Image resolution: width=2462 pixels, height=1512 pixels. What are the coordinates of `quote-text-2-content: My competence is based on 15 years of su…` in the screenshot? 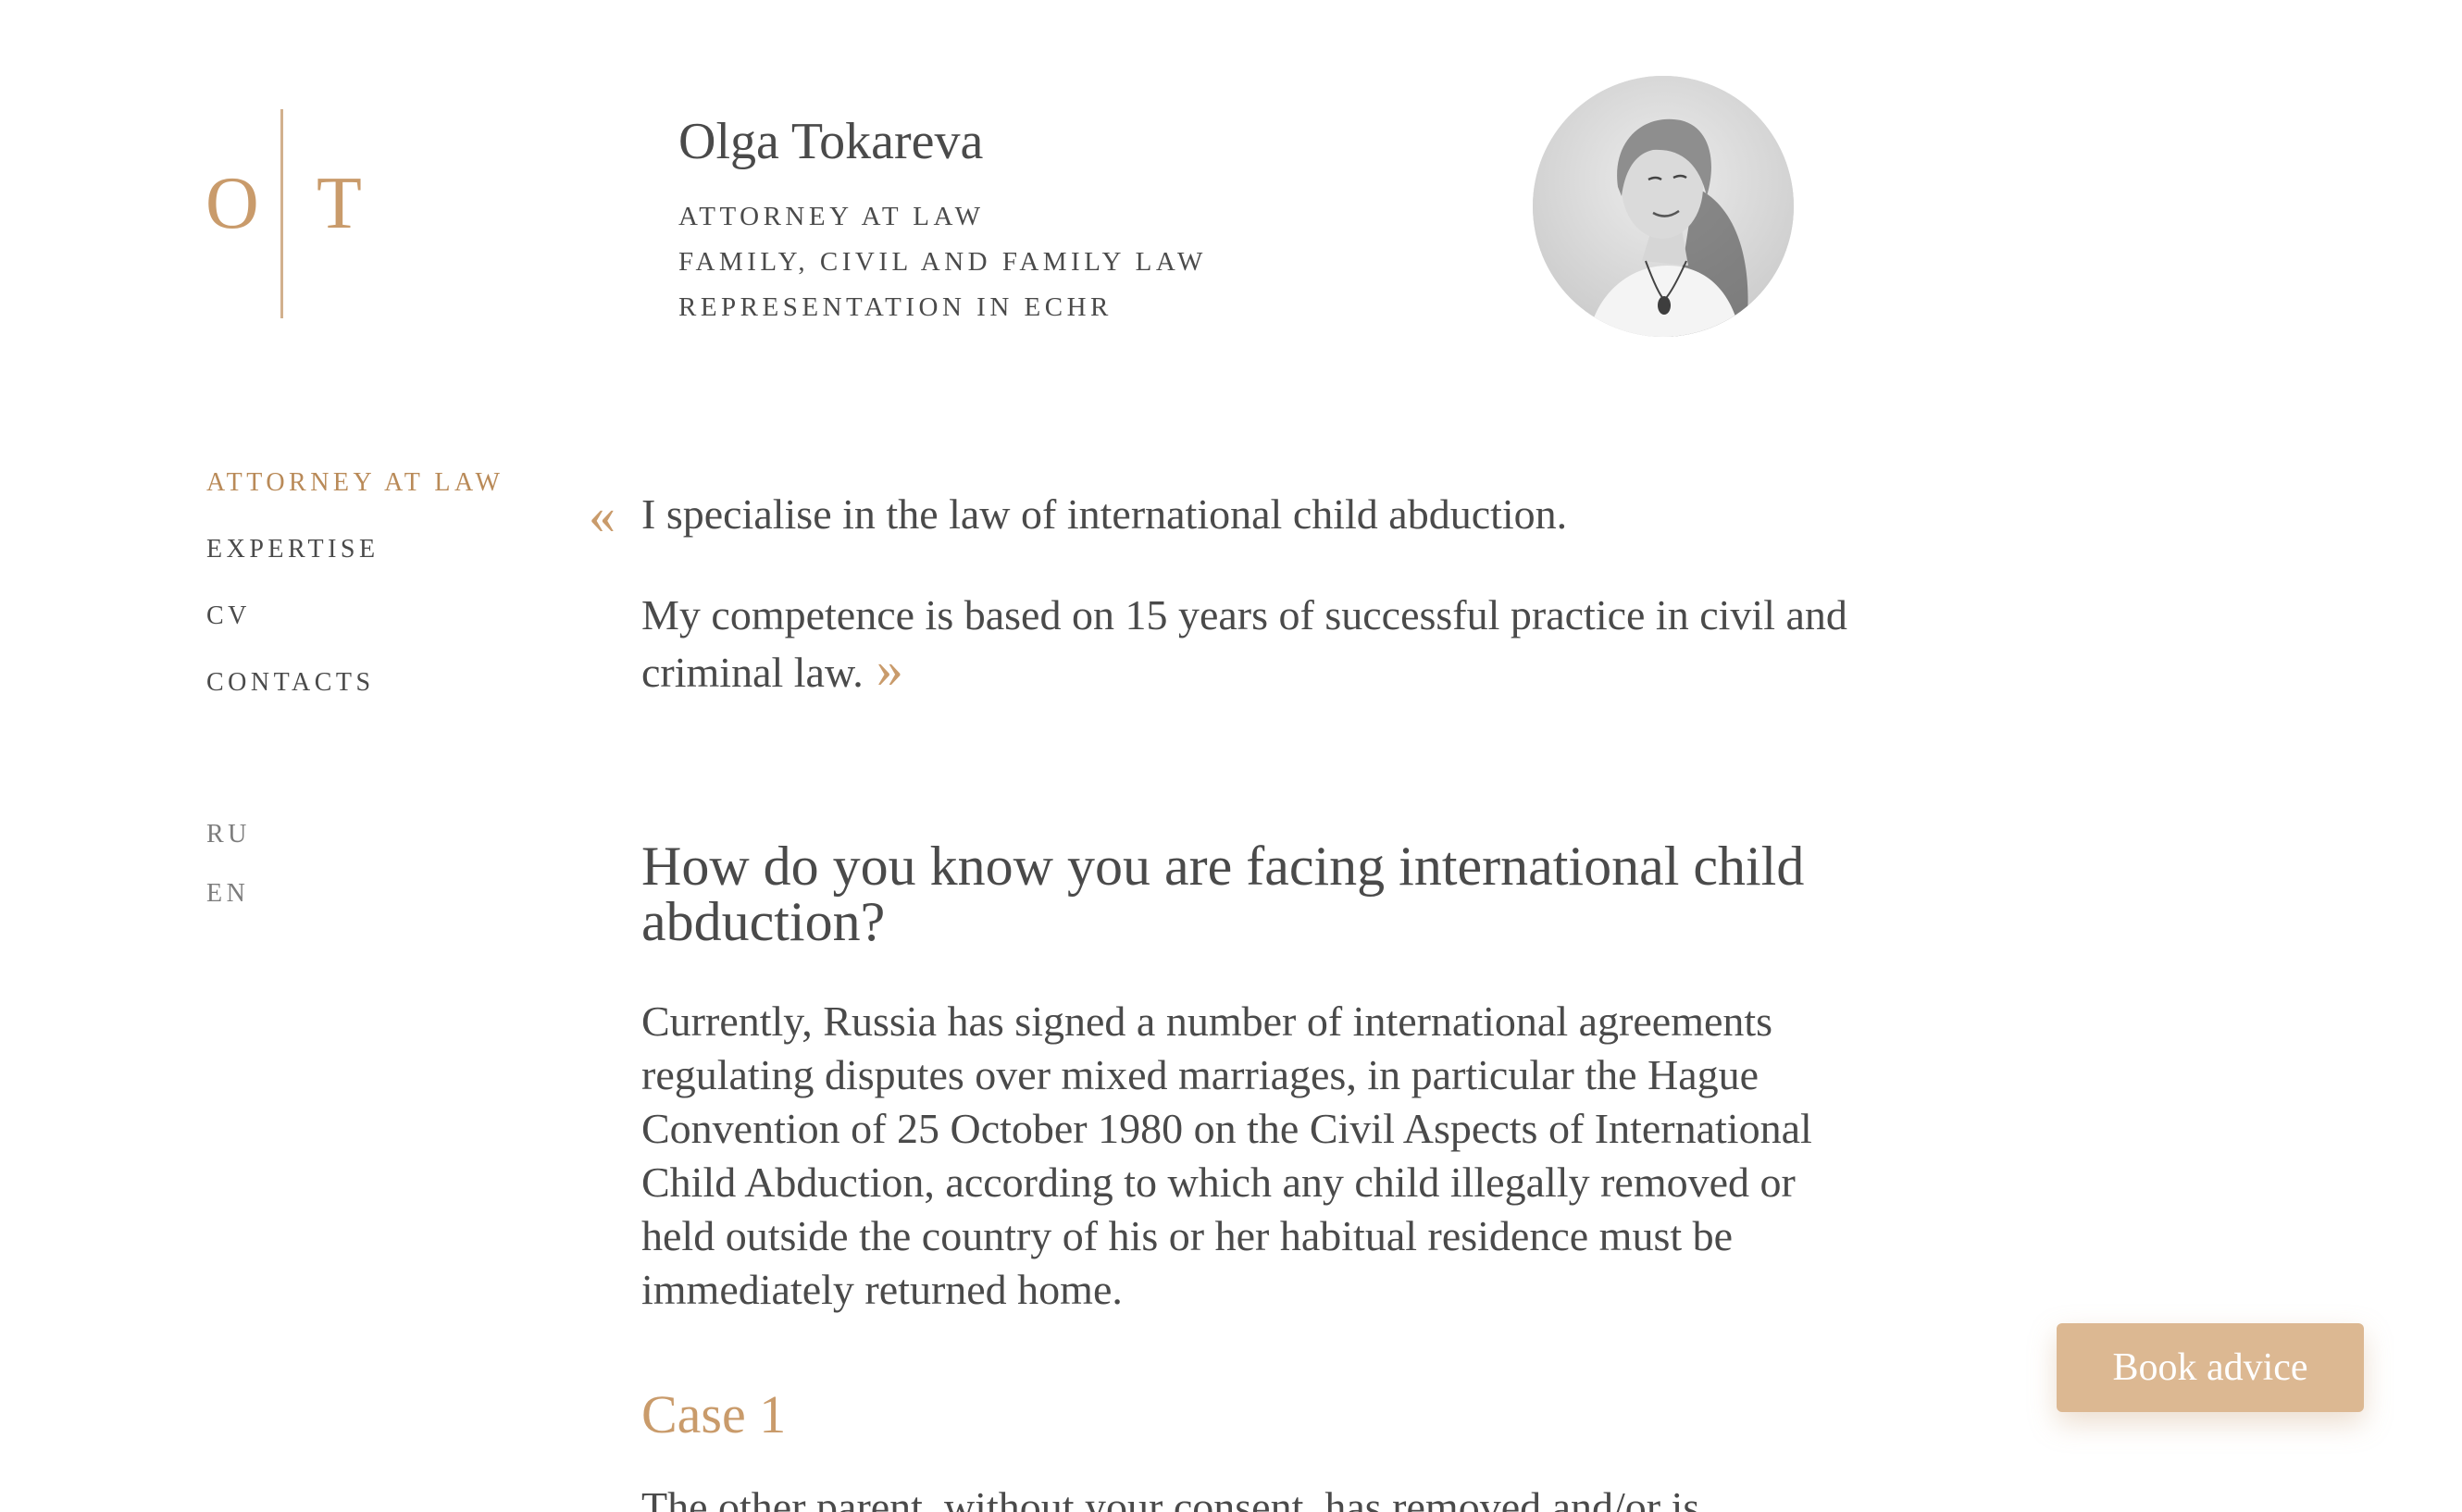 It's located at (1244, 643).